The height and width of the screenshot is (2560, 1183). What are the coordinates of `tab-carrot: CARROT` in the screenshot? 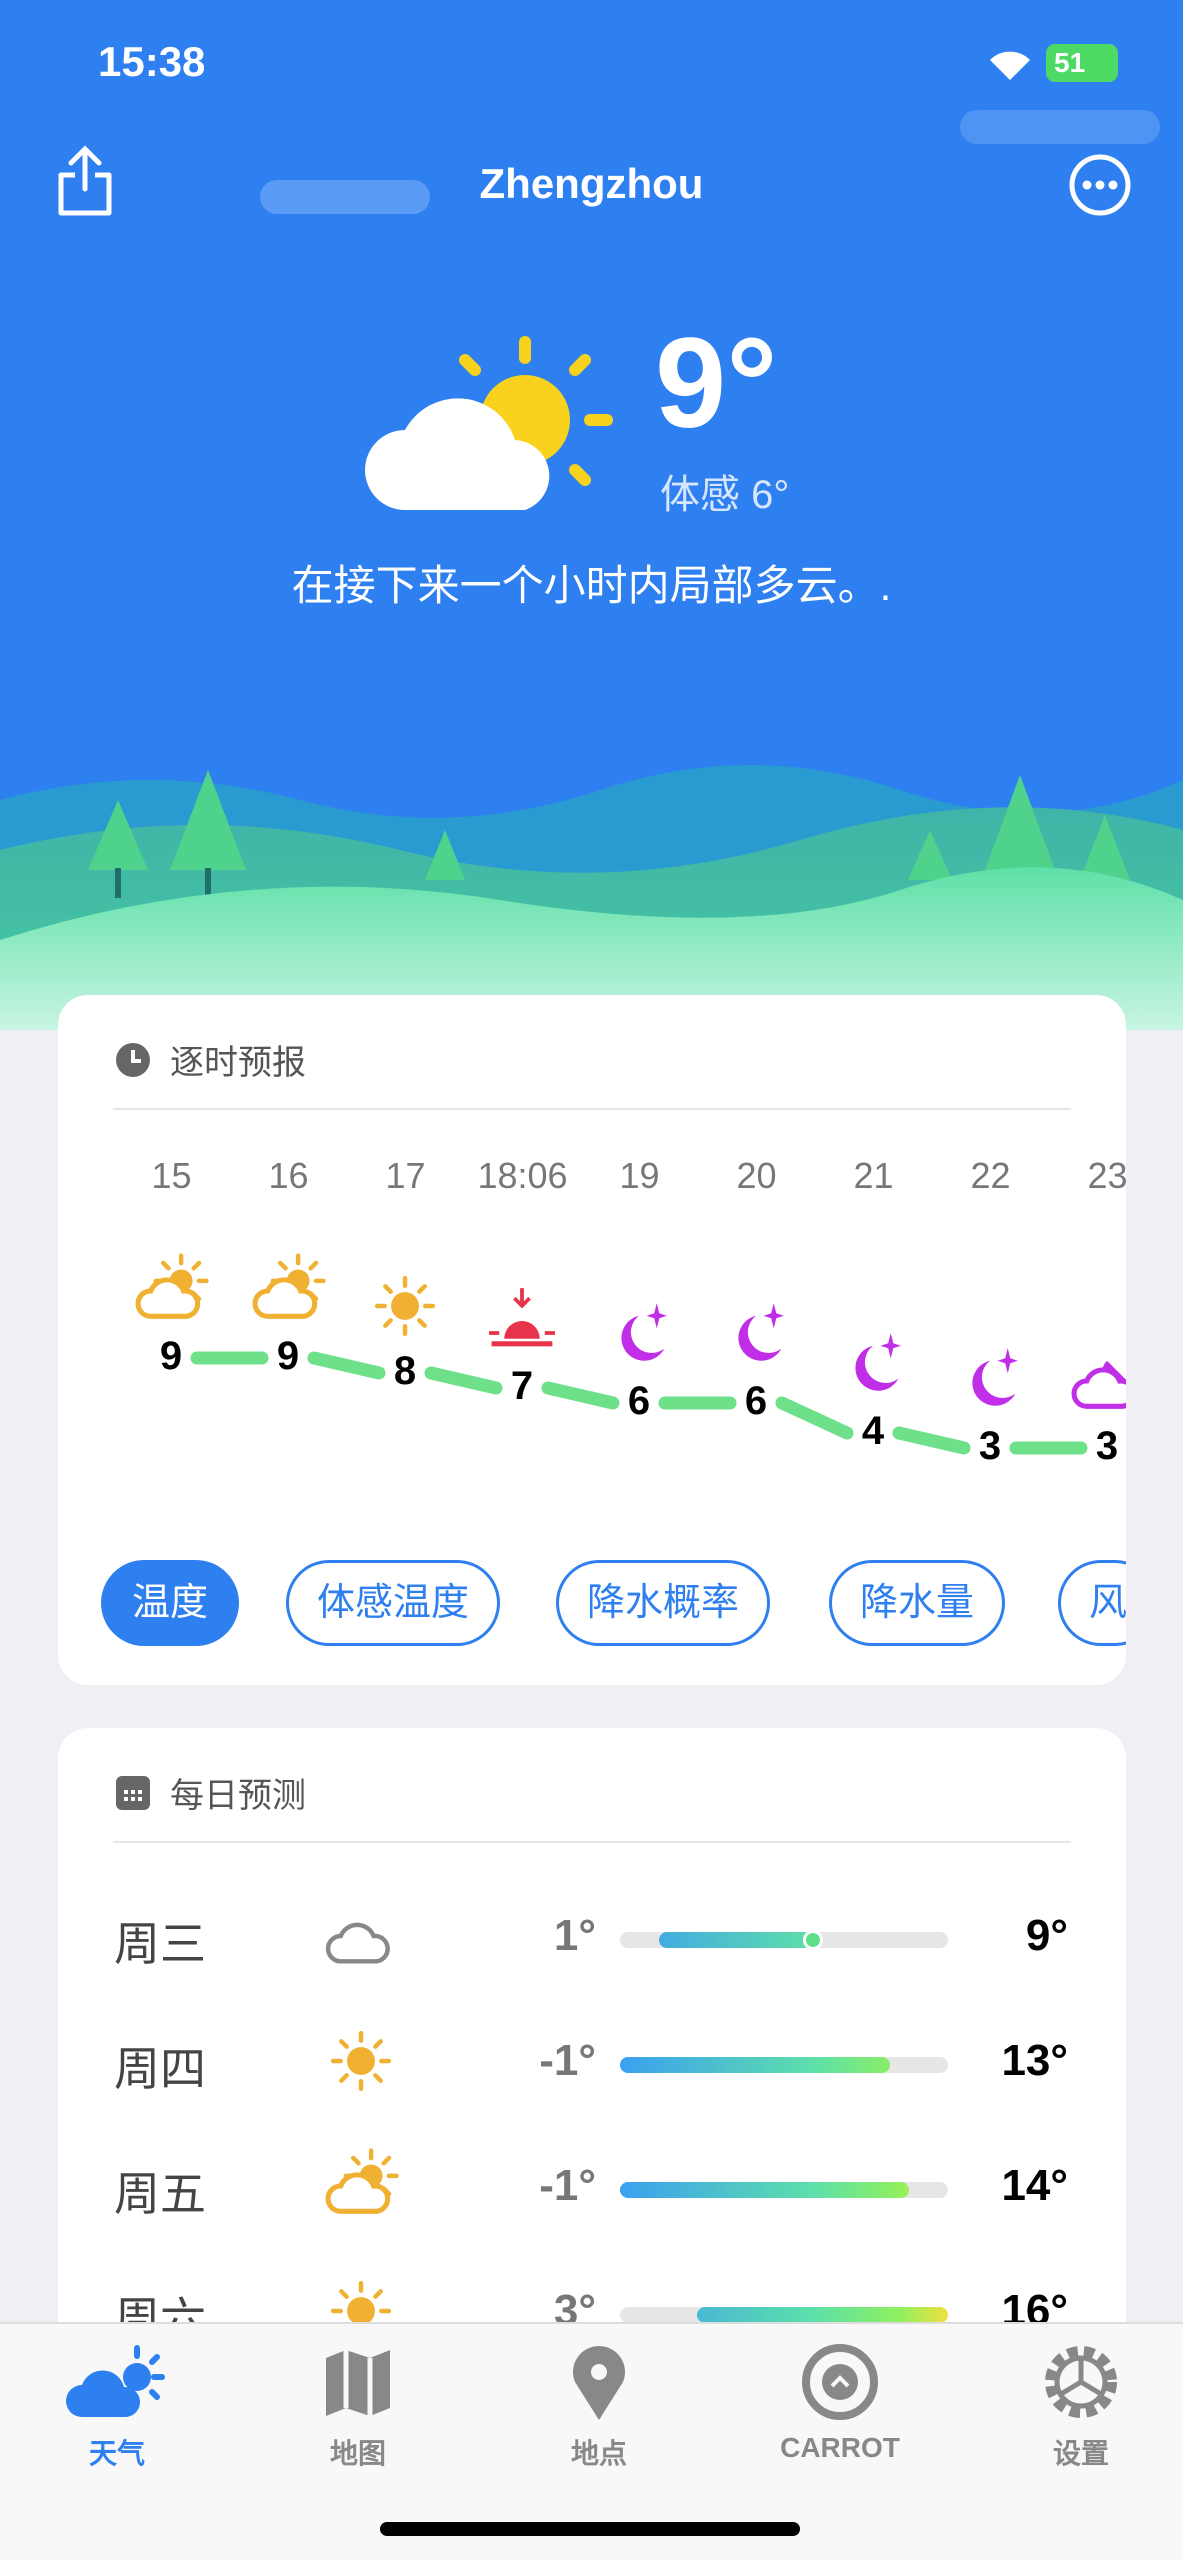 It's located at (840, 2403).